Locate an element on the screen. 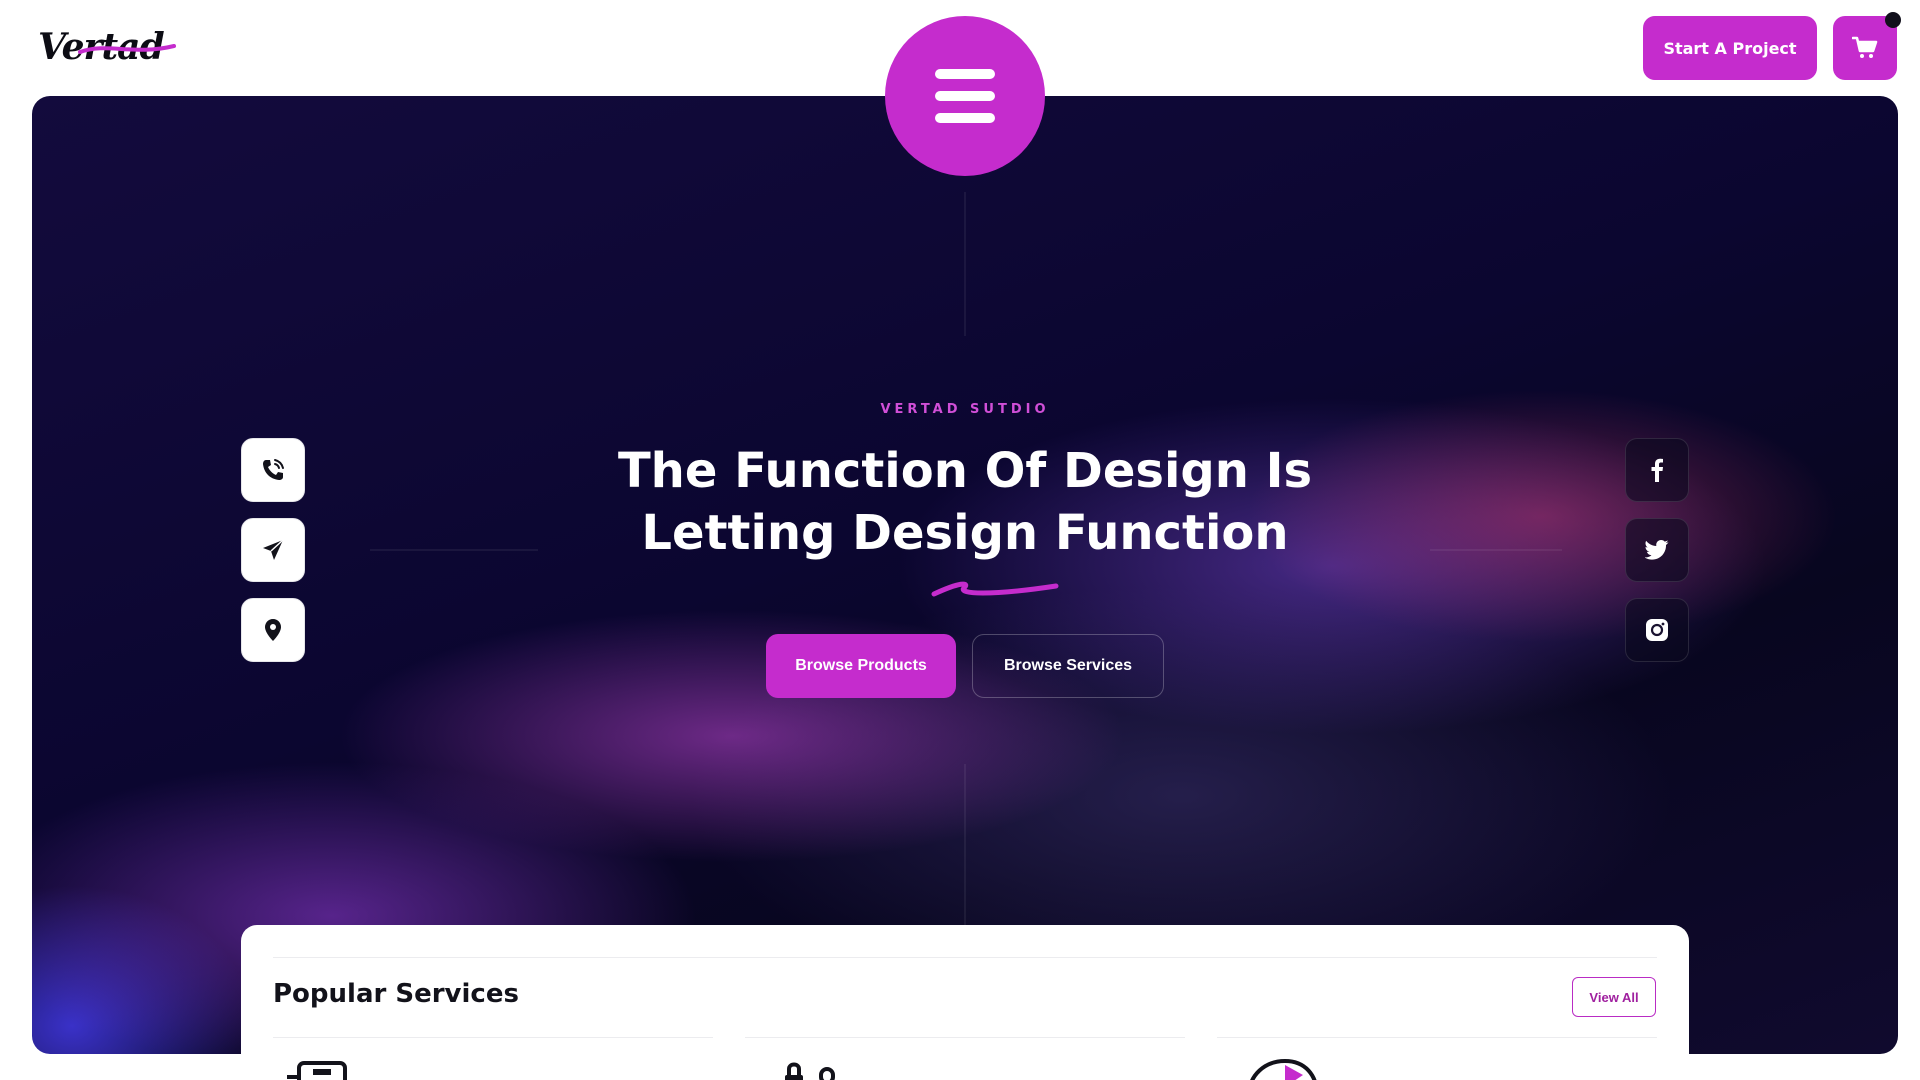  view-all-button: View All is located at coordinates (1614, 997).